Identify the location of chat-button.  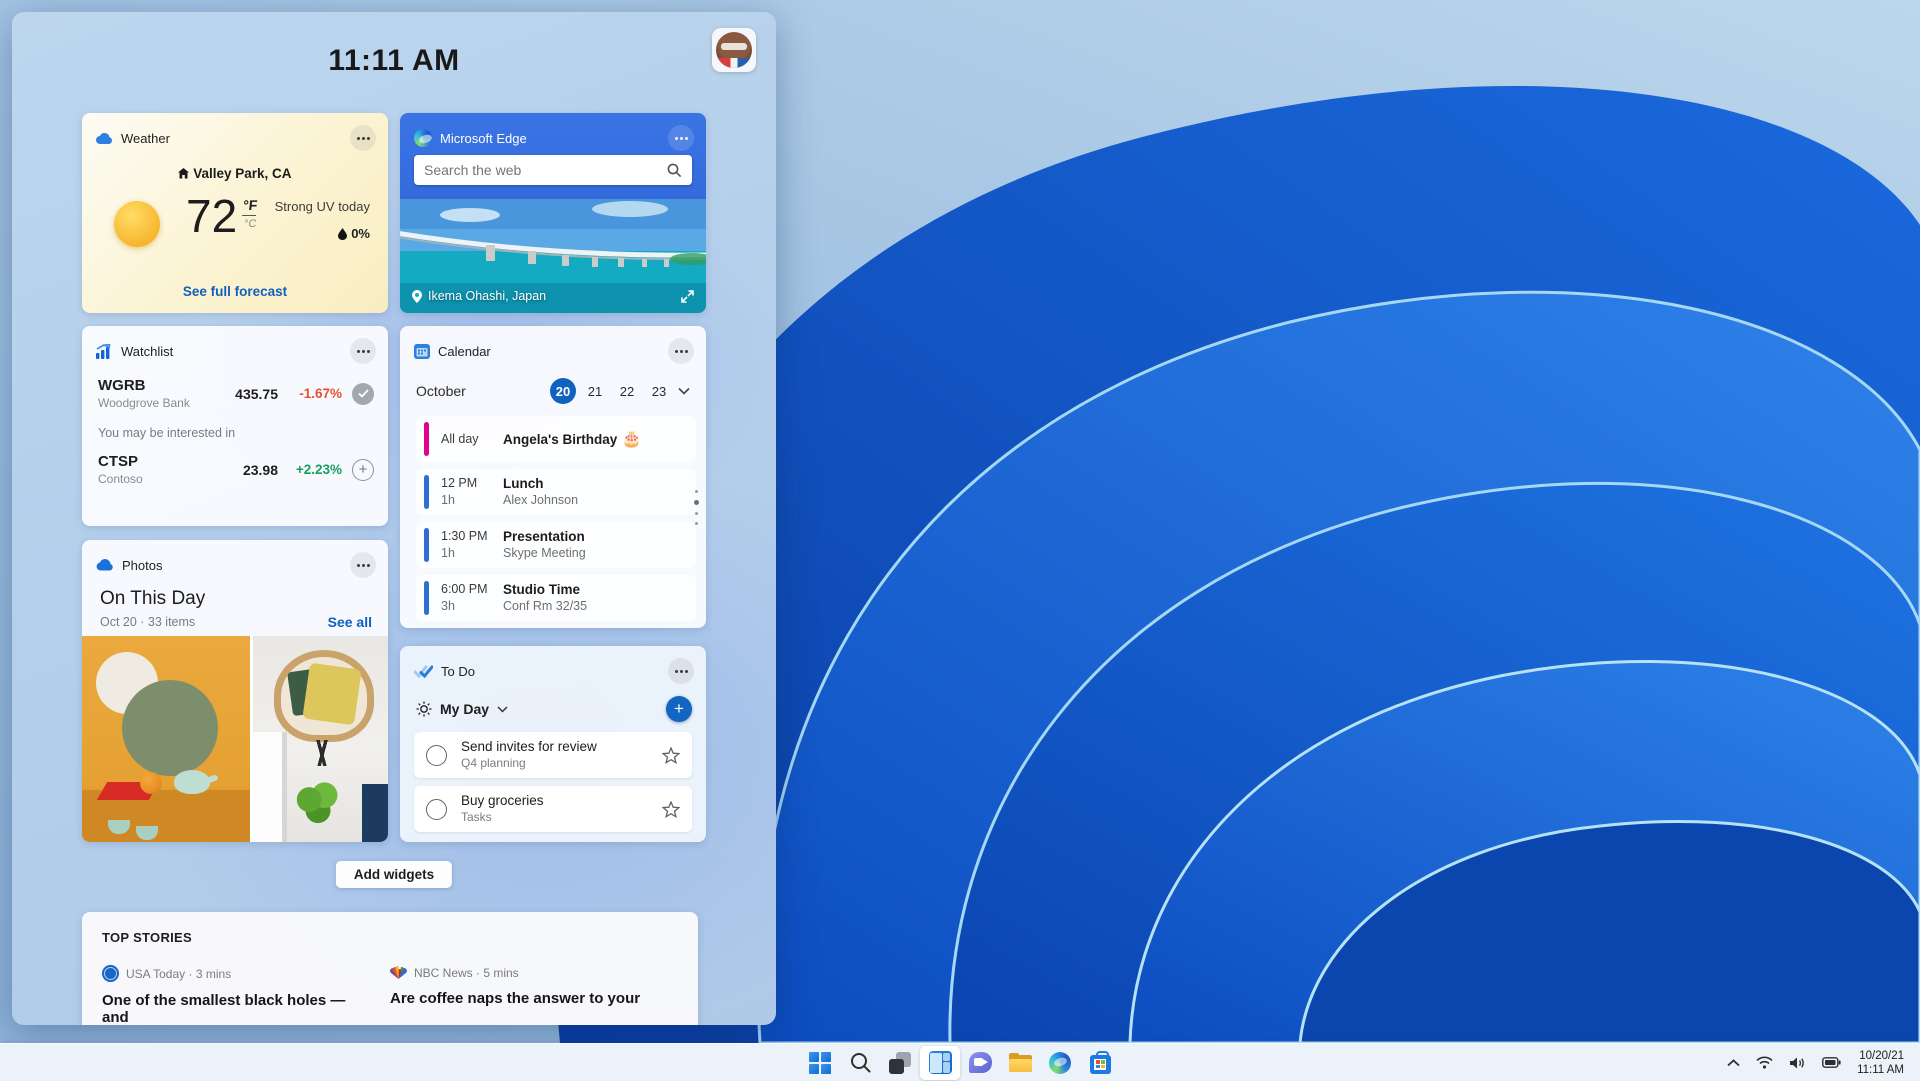
(980, 1063).